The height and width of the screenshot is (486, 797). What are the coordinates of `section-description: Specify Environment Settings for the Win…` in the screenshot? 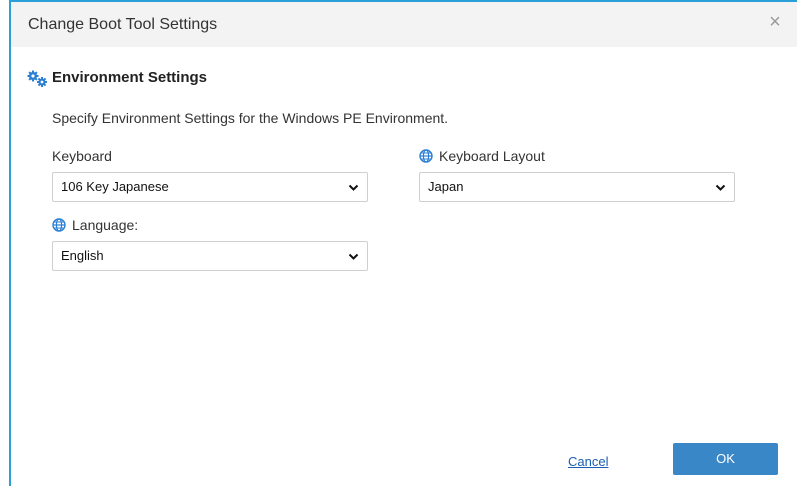 It's located at (250, 118).